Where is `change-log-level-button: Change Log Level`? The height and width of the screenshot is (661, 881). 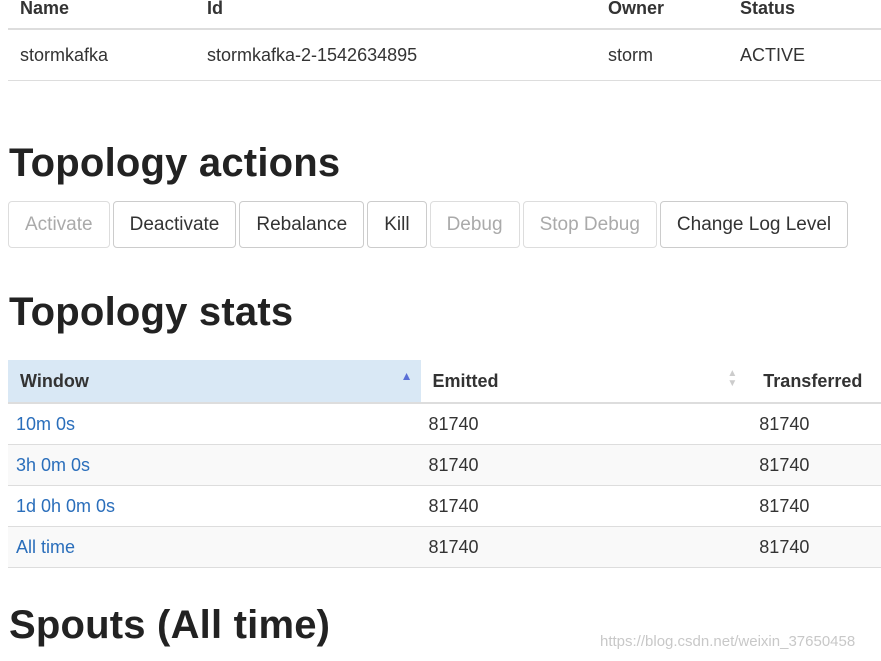
change-log-level-button: Change Log Level is located at coordinates (754, 224).